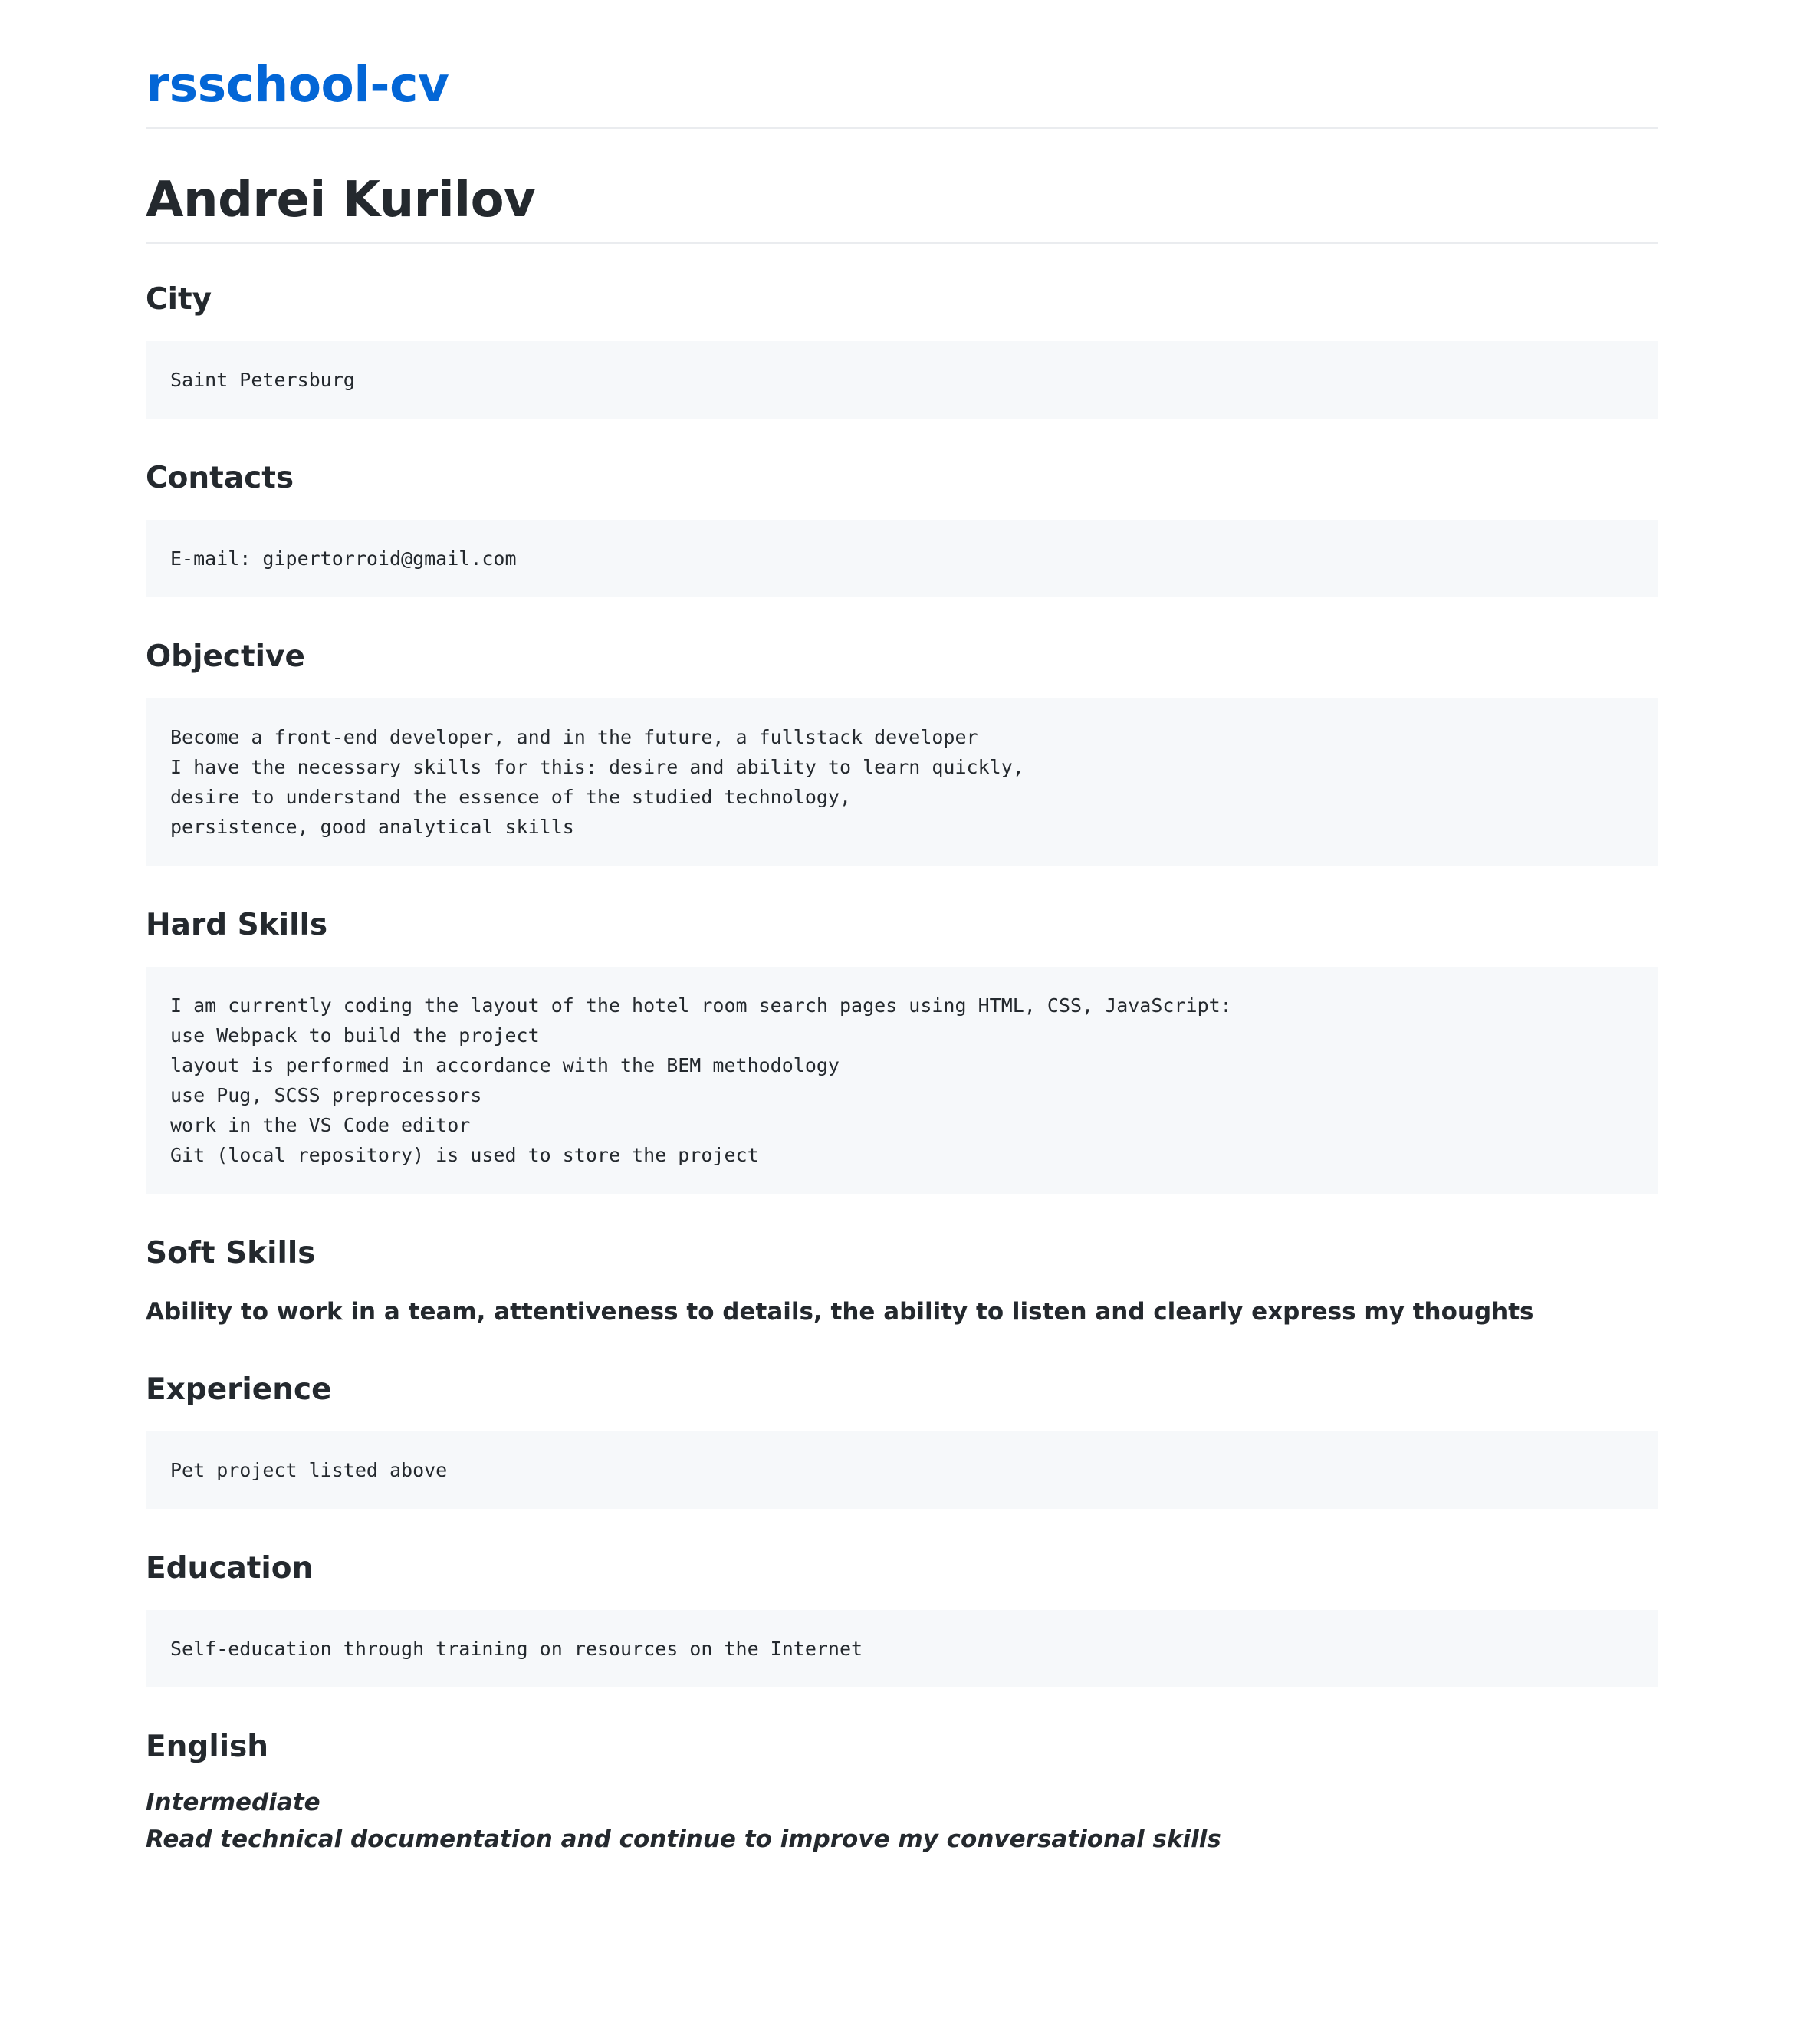 This screenshot has height=2044, width=1804. What do you see at coordinates (230, 1568) in the screenshot?
I see `section-heading-education: Education` at bounding box center [230, 1568].